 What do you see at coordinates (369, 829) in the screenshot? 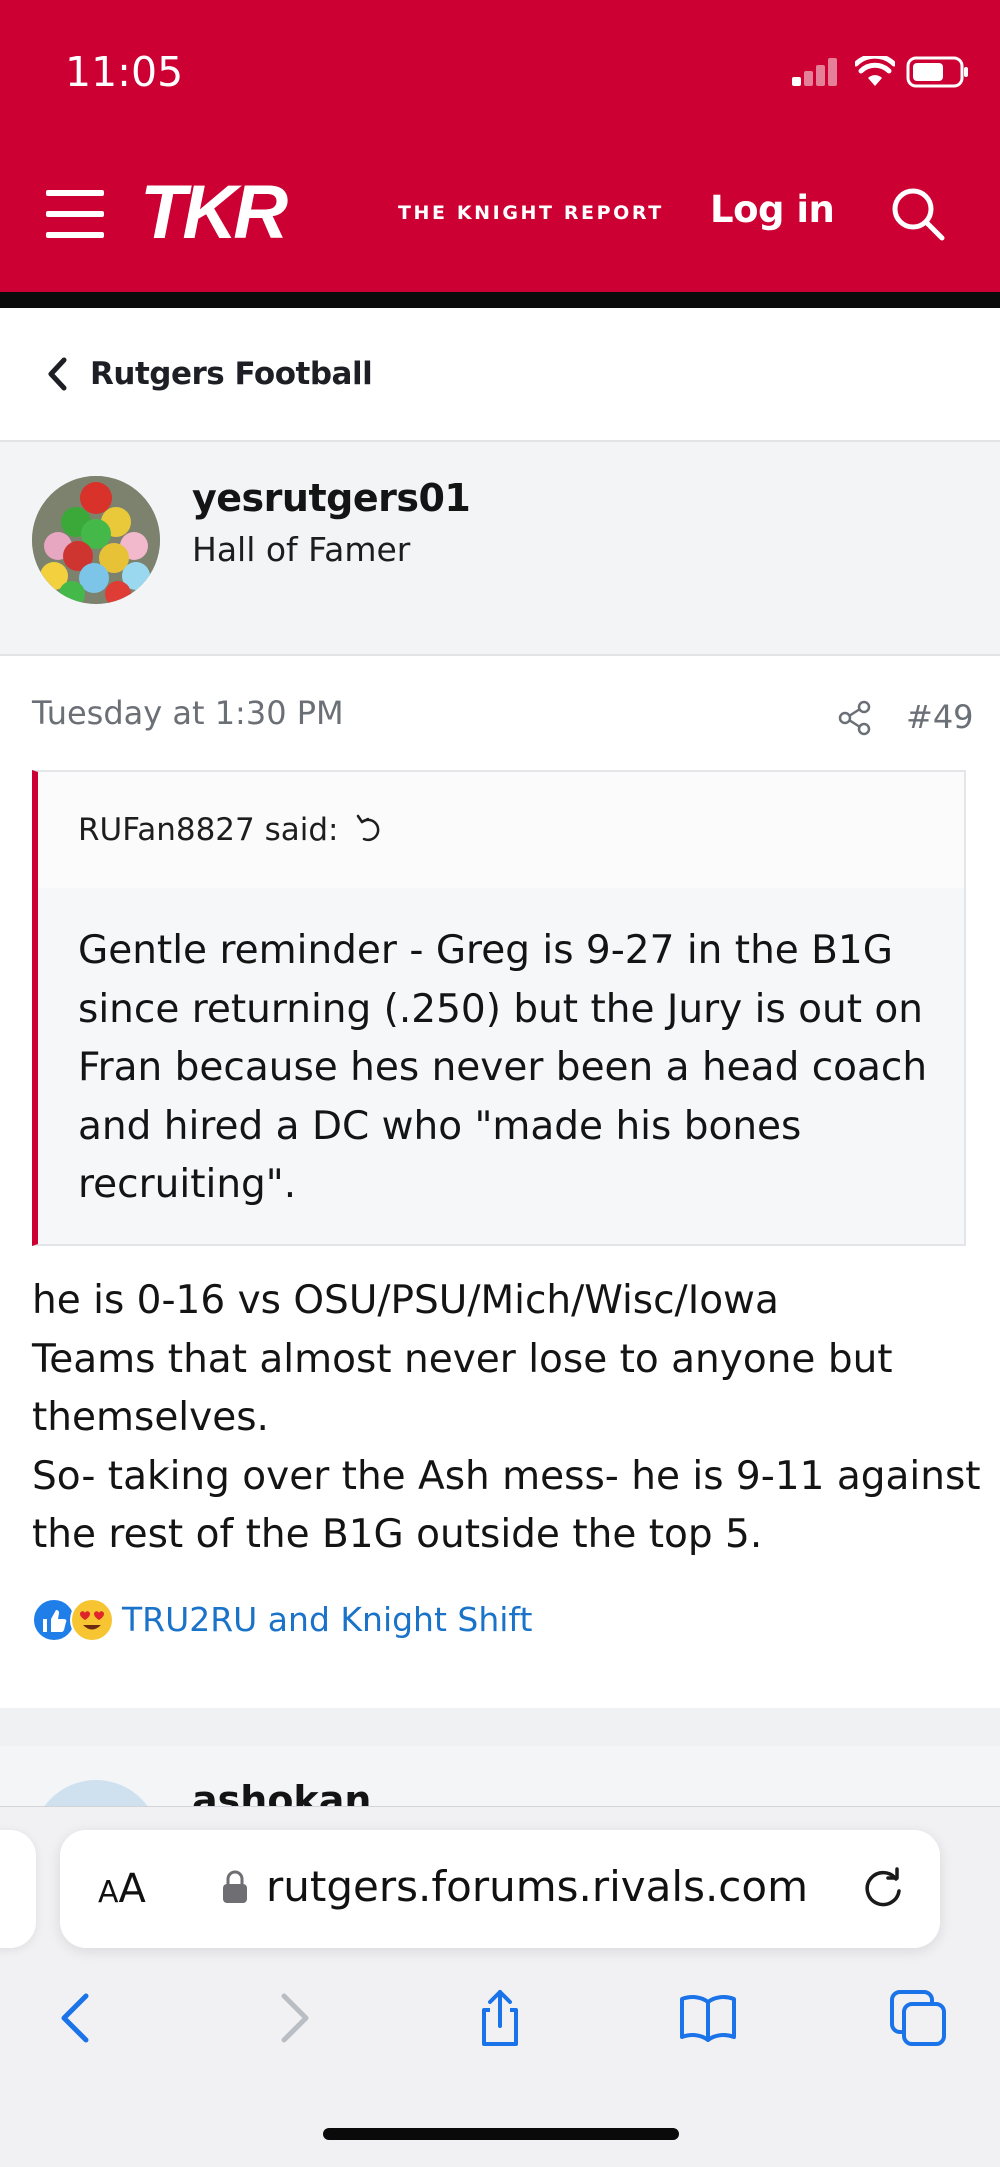
I see `jump-to-quote-icon` at bounding box center [369, 829].